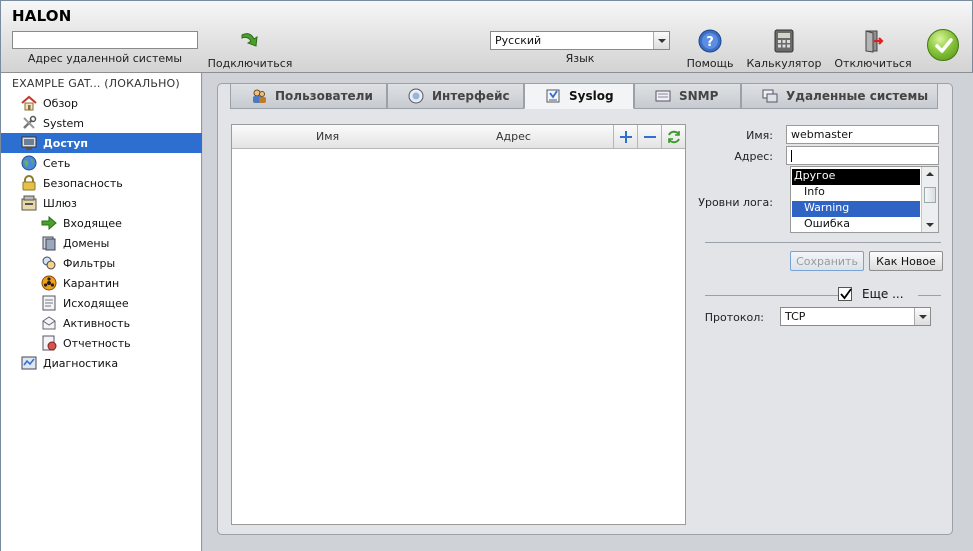  I want to click on connect-arrow-icon, so click(249, 40).